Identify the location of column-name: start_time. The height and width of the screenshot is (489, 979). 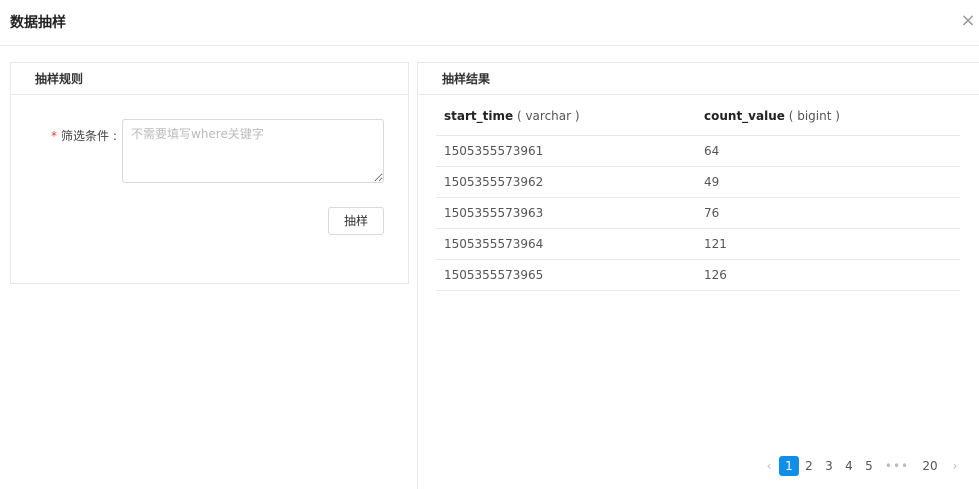
(479, 116).